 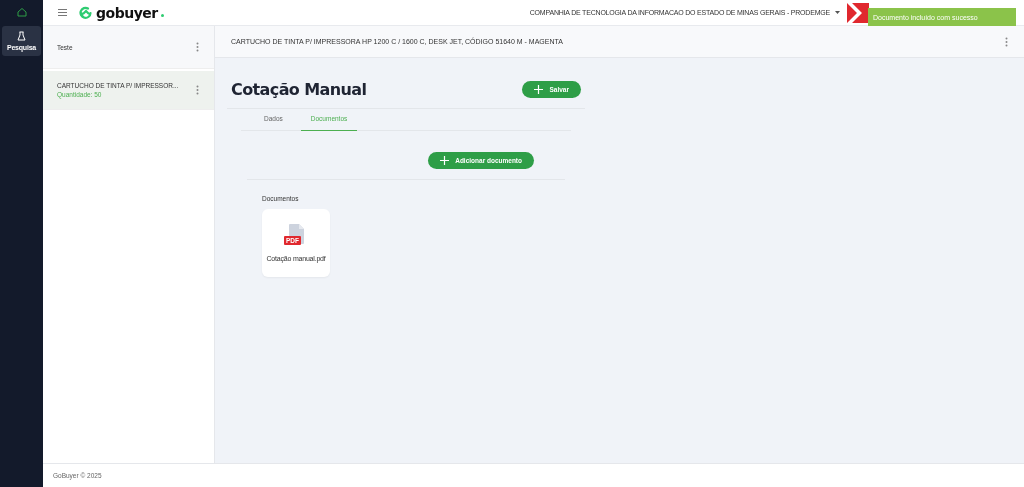 What do you see at coordinates (86, 12) in the screenshot?
I see `logo-icon` at bounding box center [86, 12].